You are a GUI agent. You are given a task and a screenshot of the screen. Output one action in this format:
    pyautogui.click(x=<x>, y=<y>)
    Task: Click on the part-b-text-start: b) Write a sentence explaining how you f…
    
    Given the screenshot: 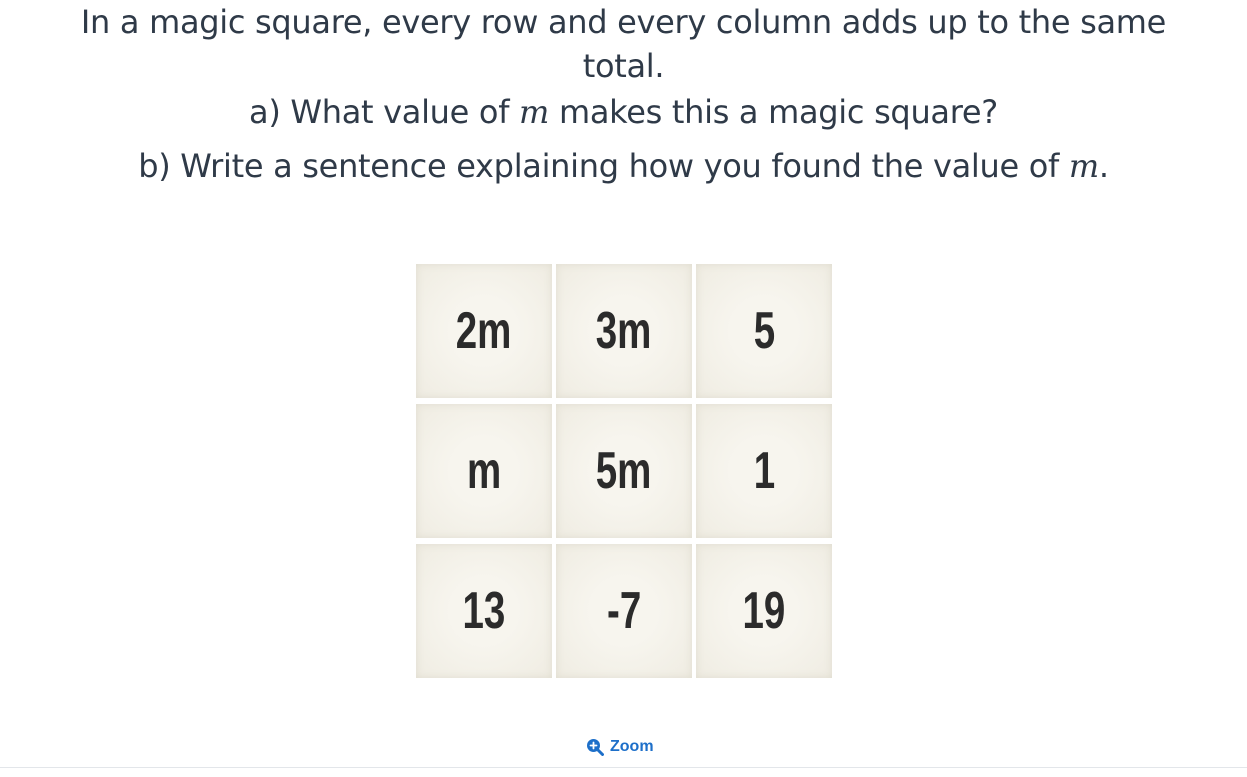 What is the action you would take?
    pyautogui.click(x=603, y=166)
    